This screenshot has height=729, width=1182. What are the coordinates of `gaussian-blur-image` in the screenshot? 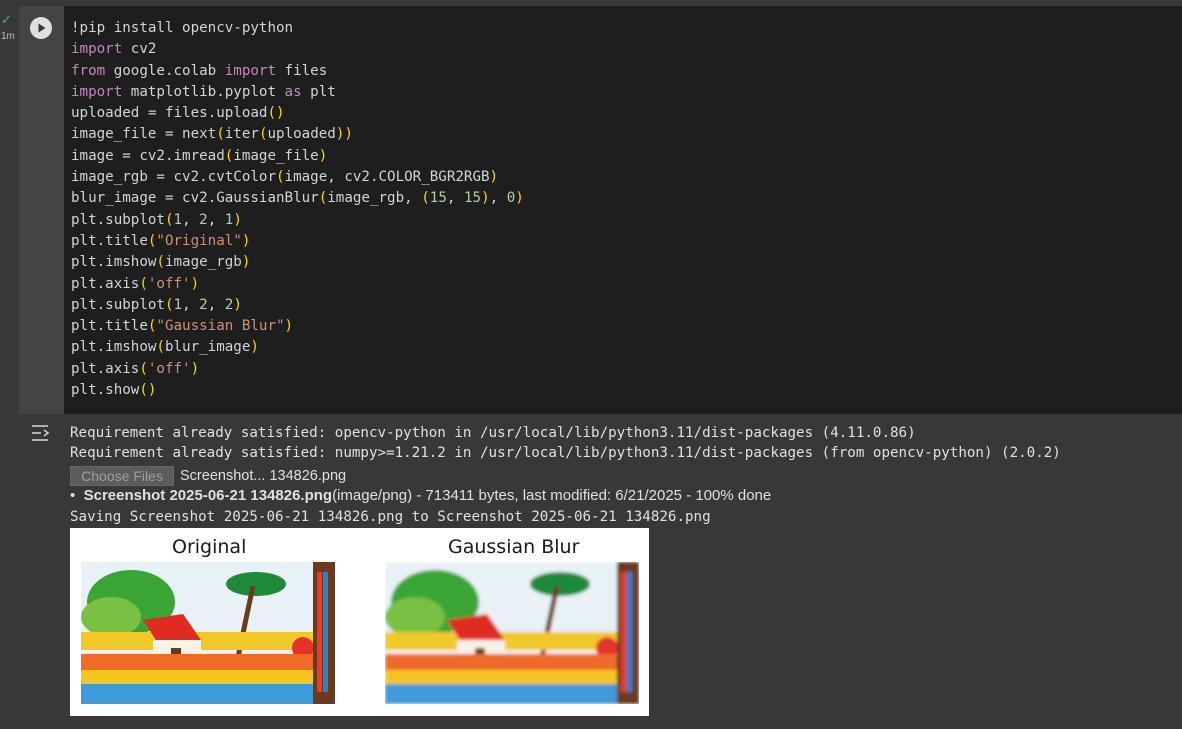 It's located at (512, 633).